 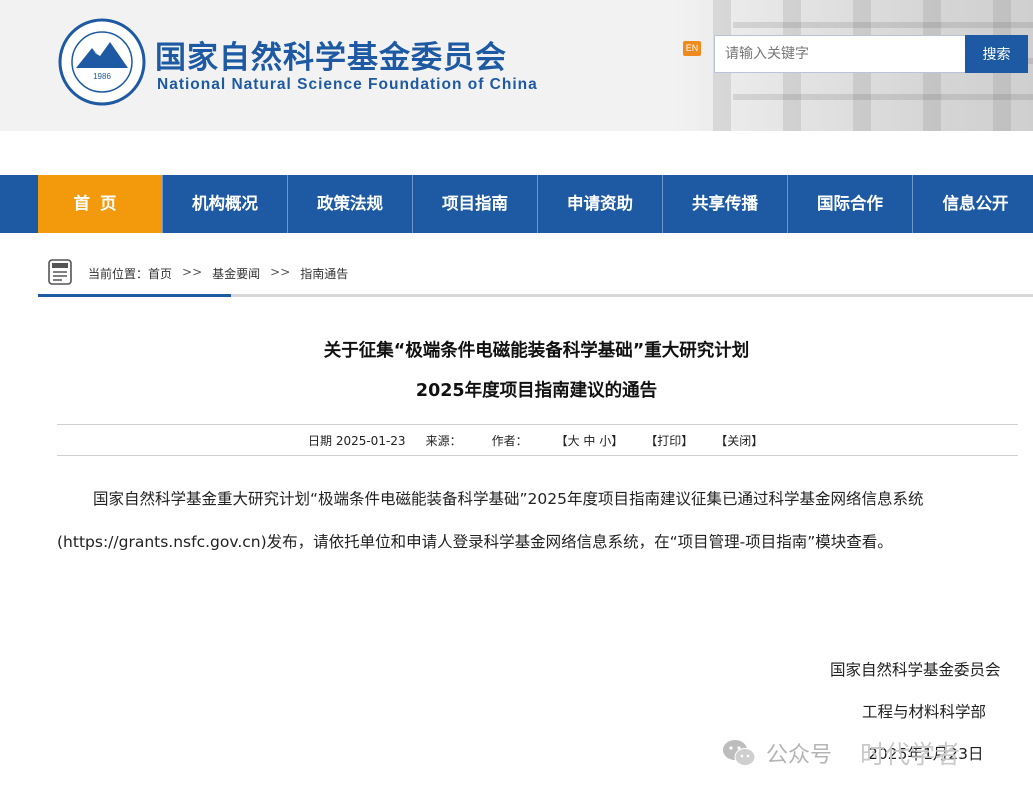 I want to click on meta-divider-top, so click(x=537, y=424).